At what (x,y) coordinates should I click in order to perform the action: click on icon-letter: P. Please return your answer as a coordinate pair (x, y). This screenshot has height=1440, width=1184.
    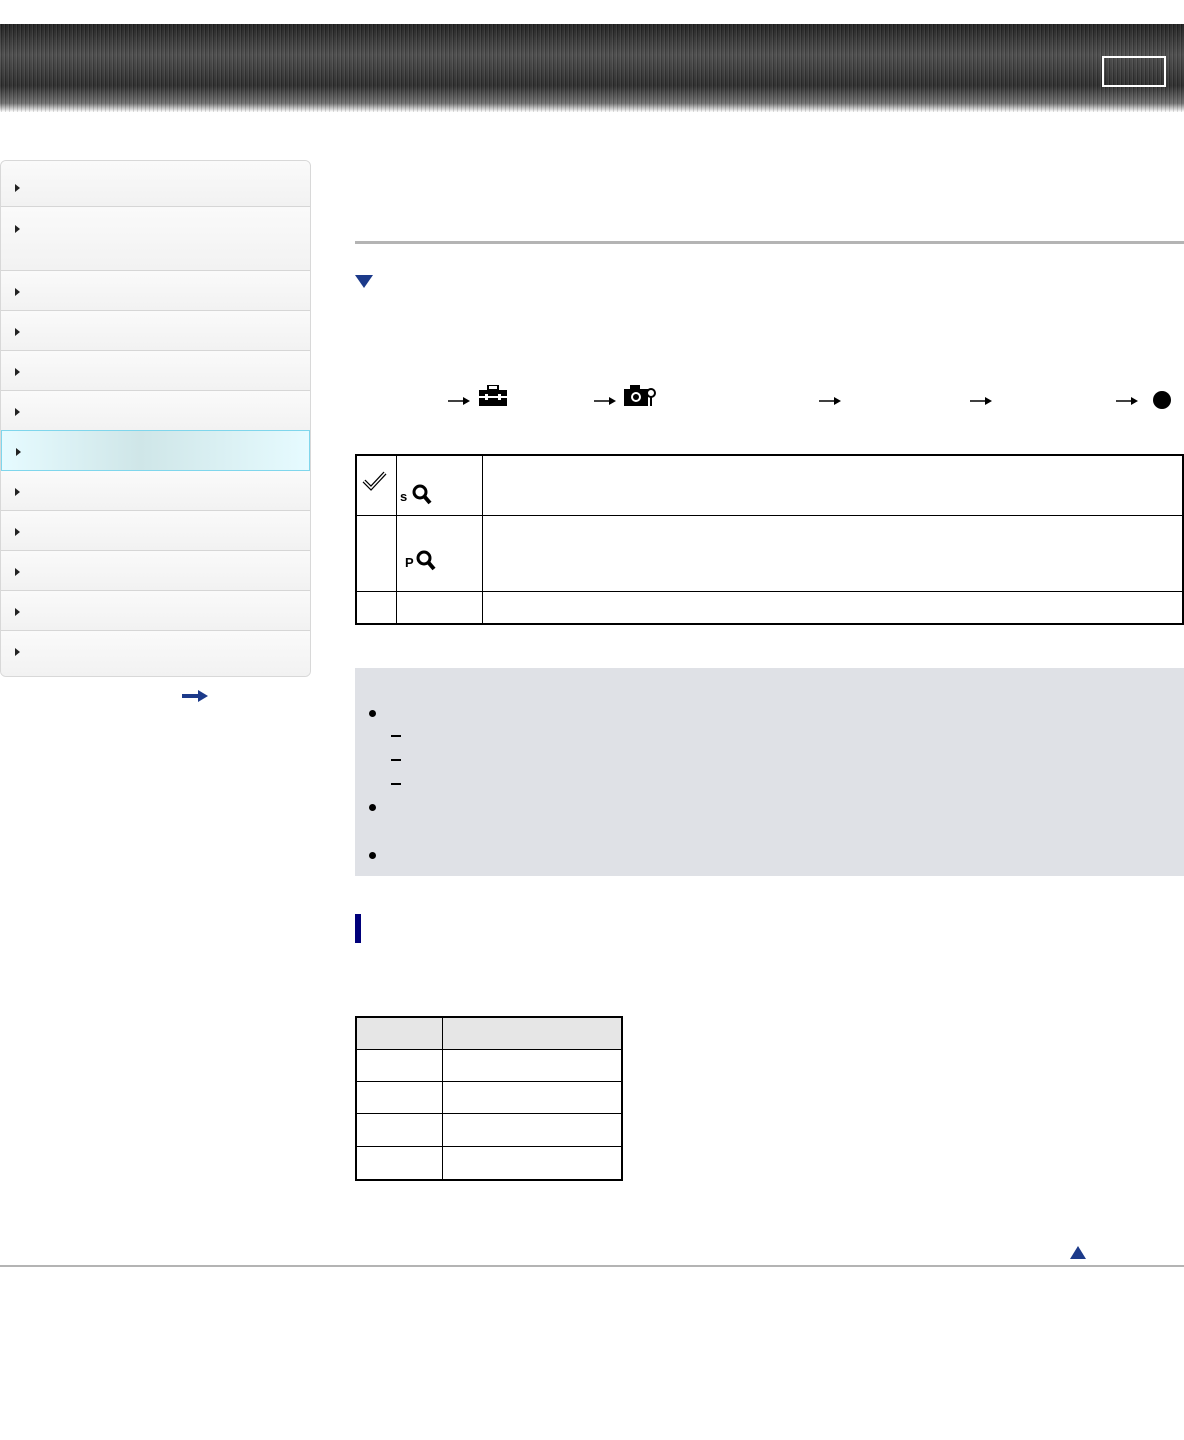
    Looking at the image, I should click on (409, 562).